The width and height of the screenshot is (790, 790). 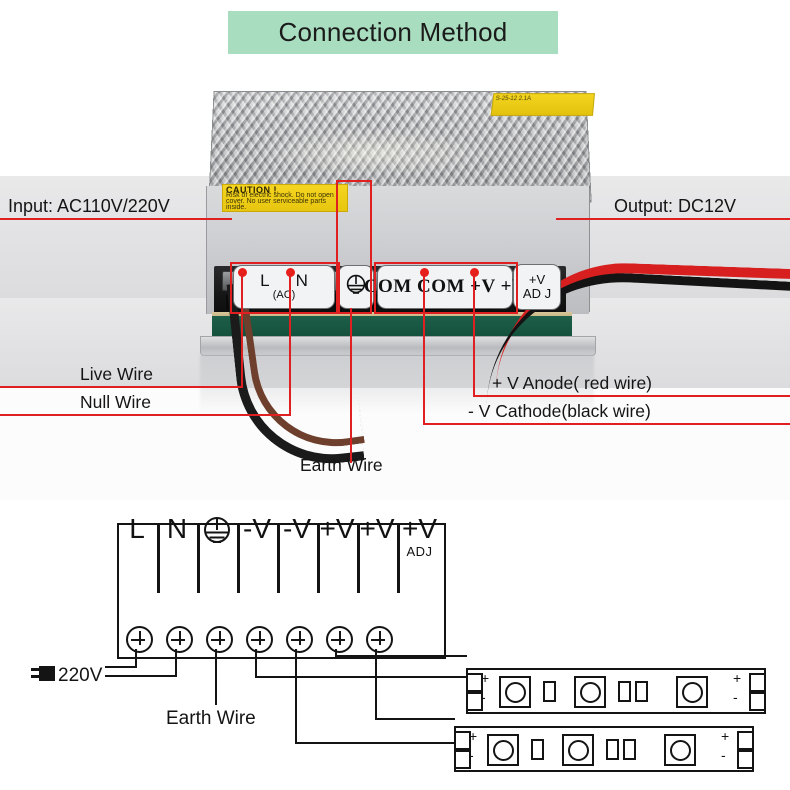 I want to click on screw-terminal-ground, so click(x=219, y=639).